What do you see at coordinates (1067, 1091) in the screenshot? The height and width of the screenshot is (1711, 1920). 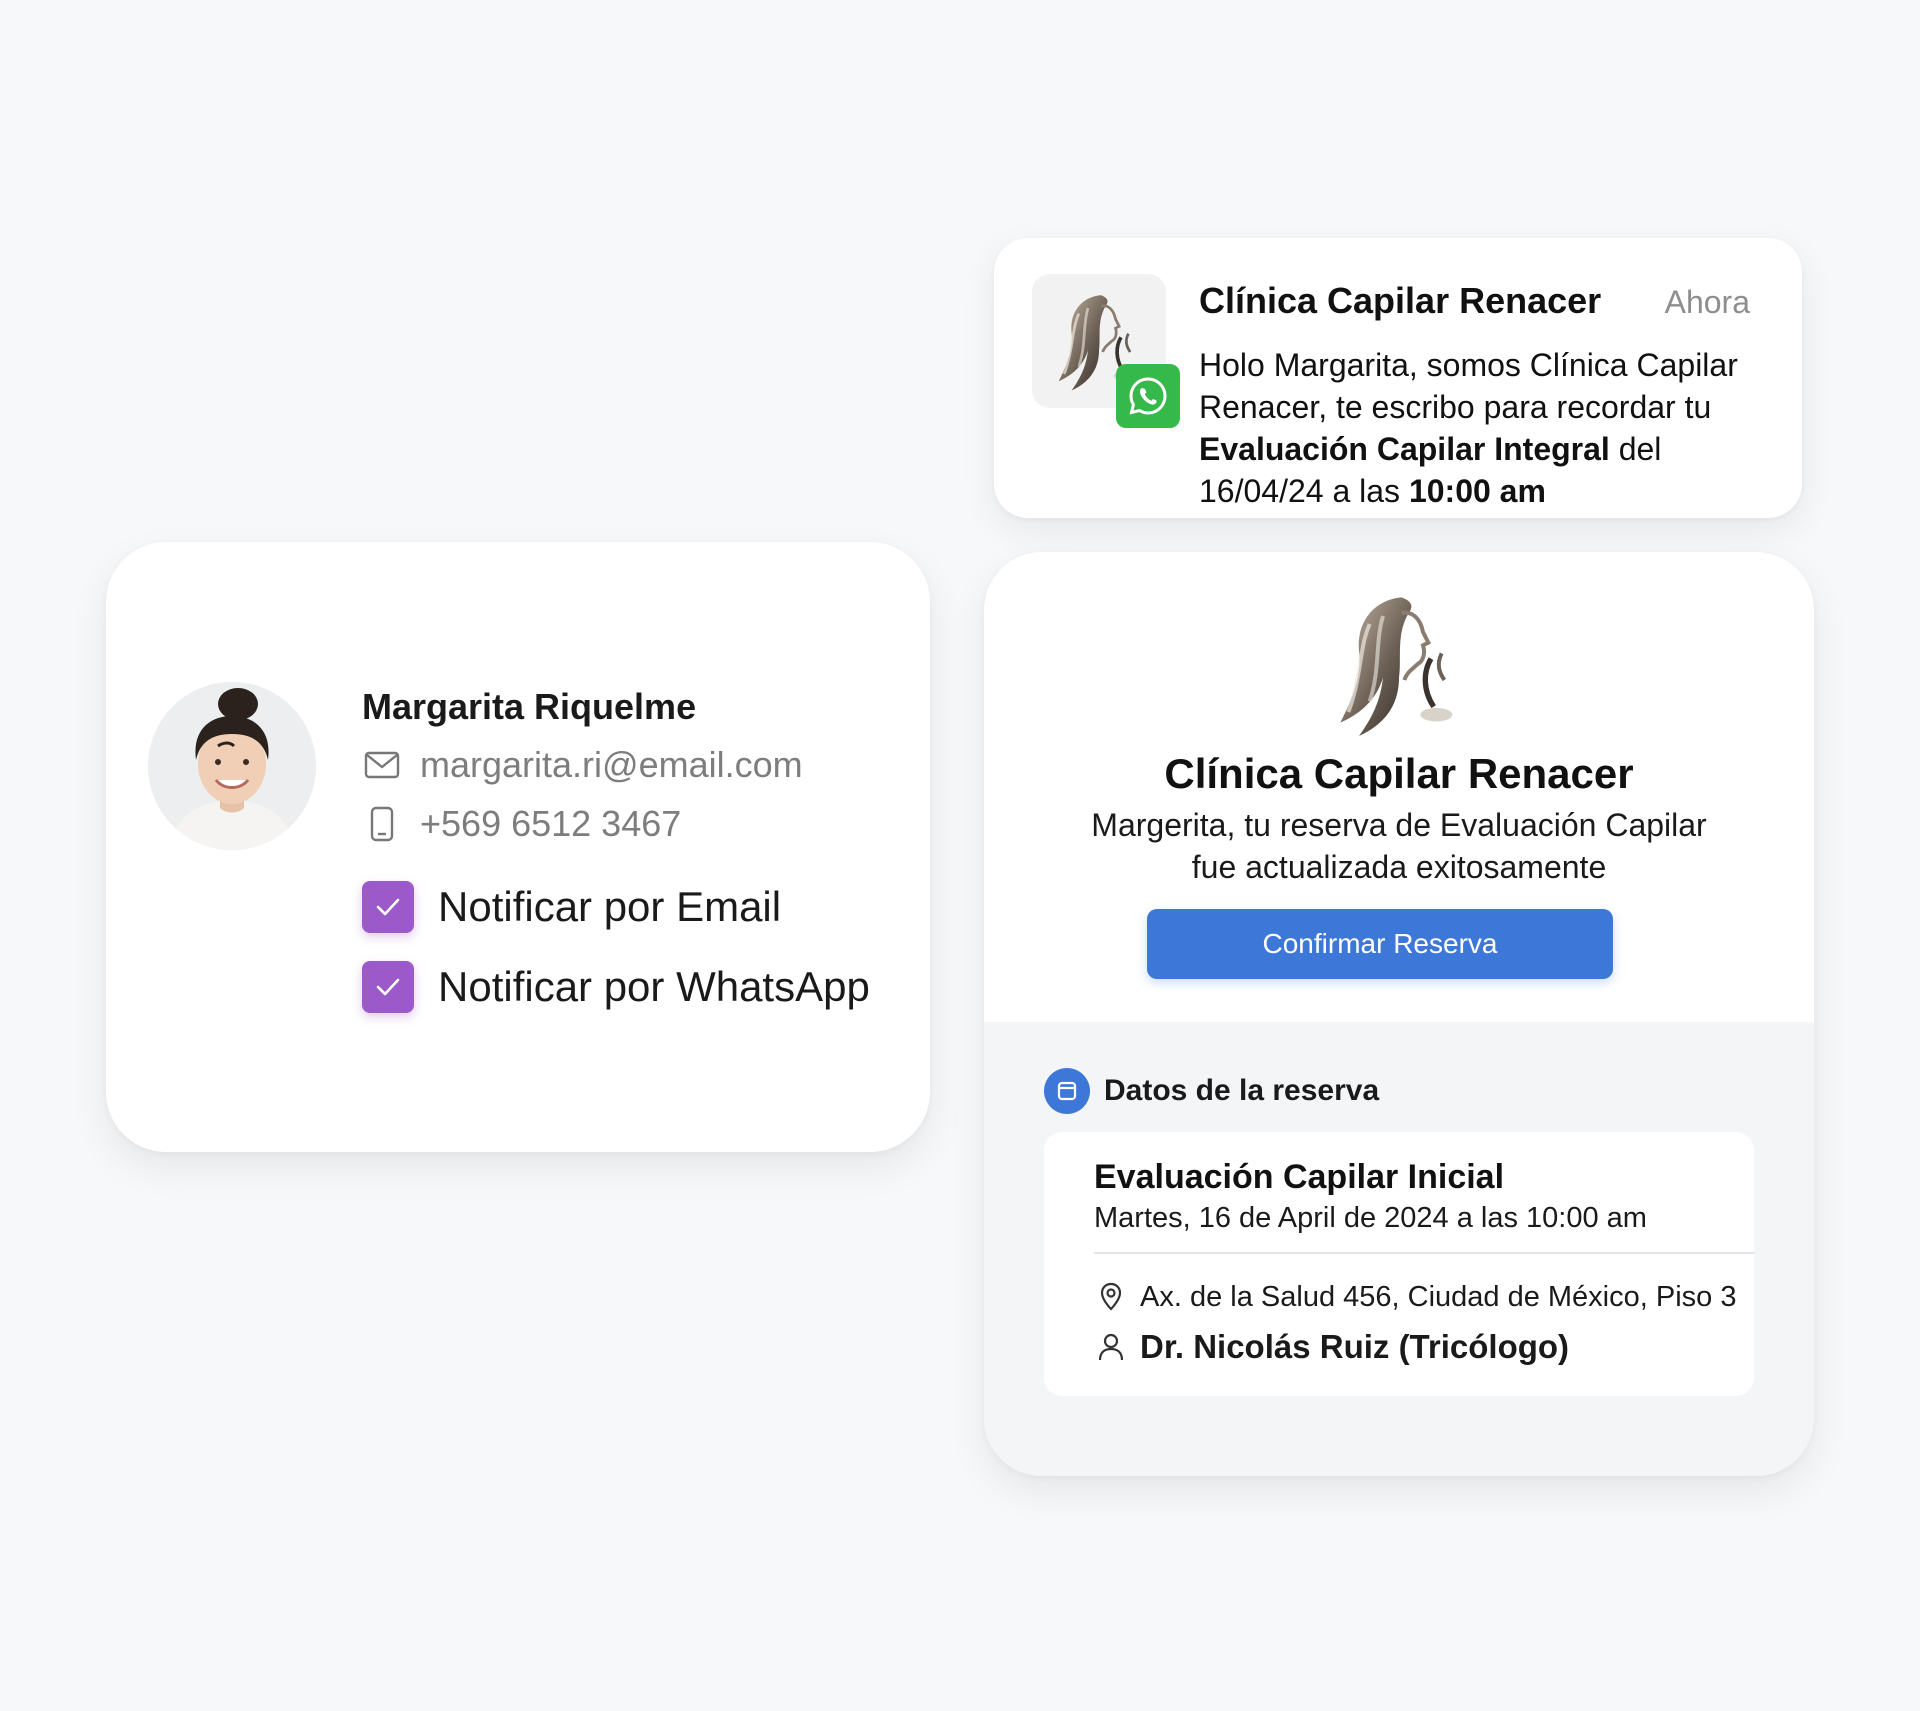 I see `calendar-icon` at bounding box center [1067, 1091].